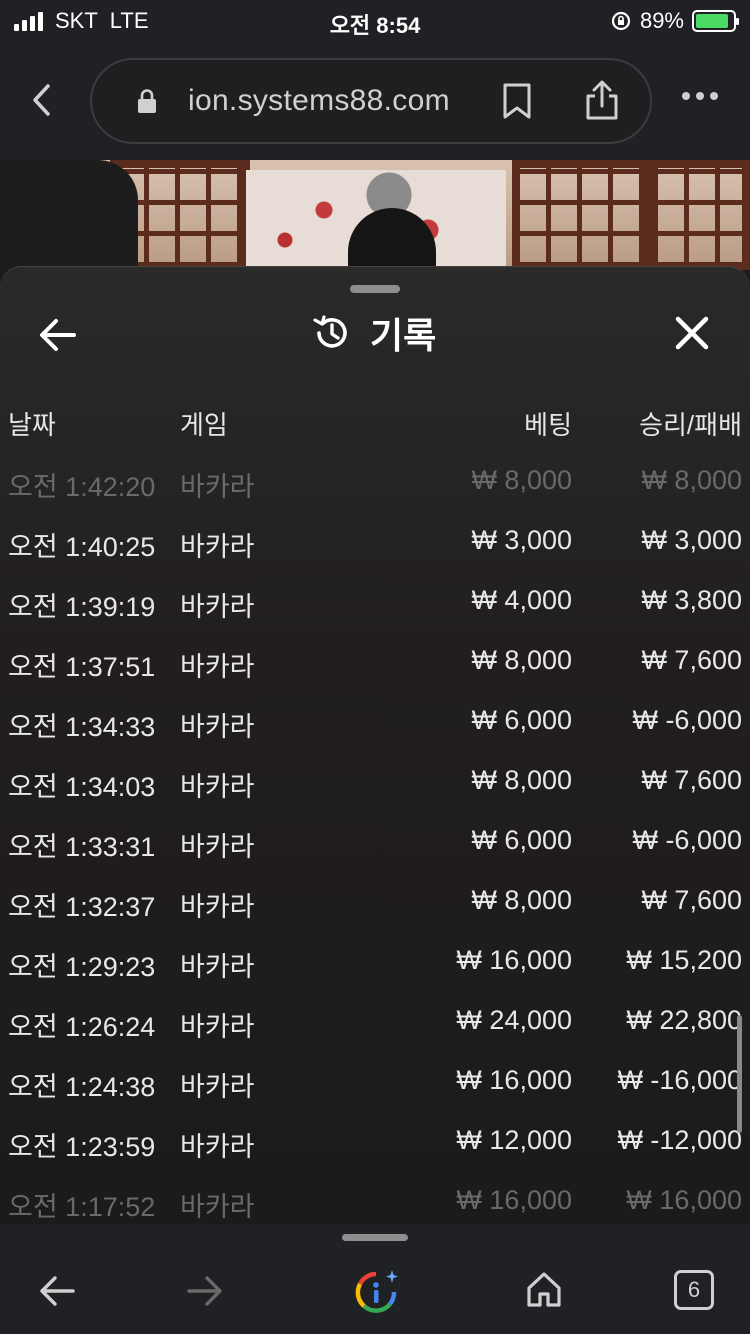 This screenshot has width=750, height=1334. What do you see at coordinates (82, 727) in the screenshot?
I see `row-time: 오전 1:34:33` at bounding box center [82, 727].